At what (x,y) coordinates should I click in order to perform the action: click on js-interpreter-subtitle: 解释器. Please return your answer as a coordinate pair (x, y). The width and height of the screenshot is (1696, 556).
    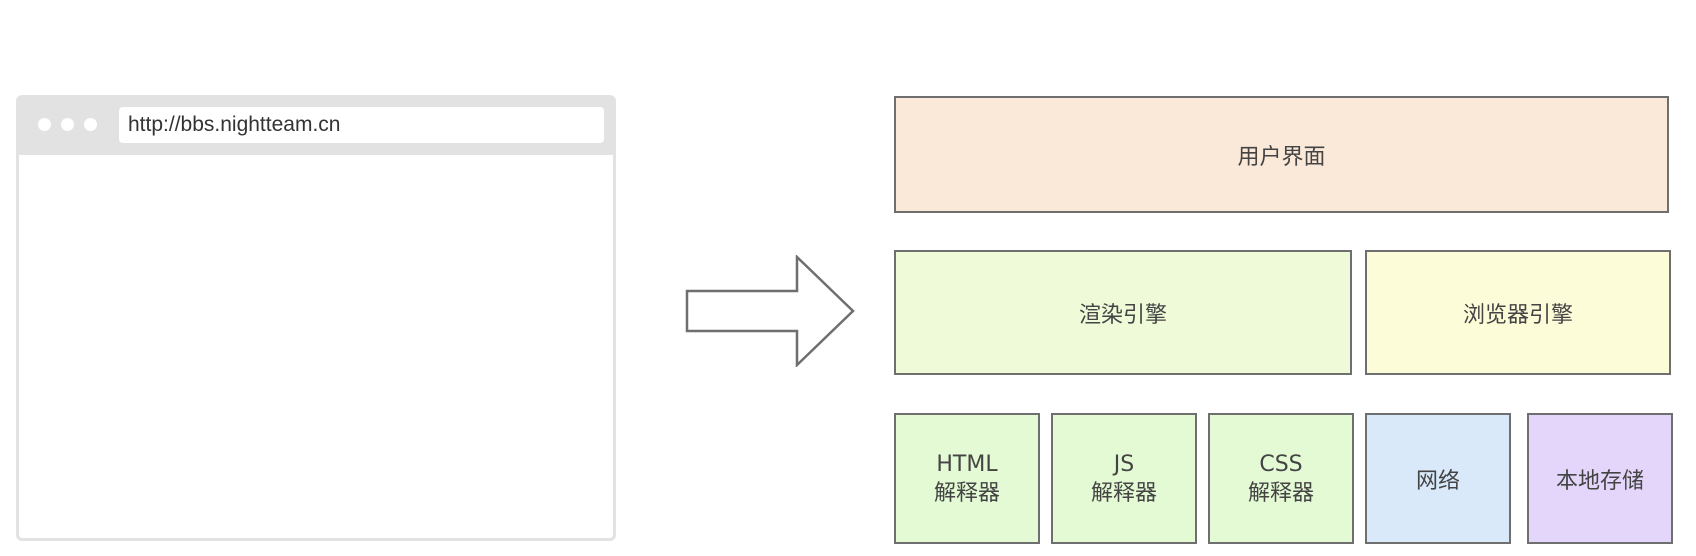
    Looking at the image, I should click on (1123, 493).